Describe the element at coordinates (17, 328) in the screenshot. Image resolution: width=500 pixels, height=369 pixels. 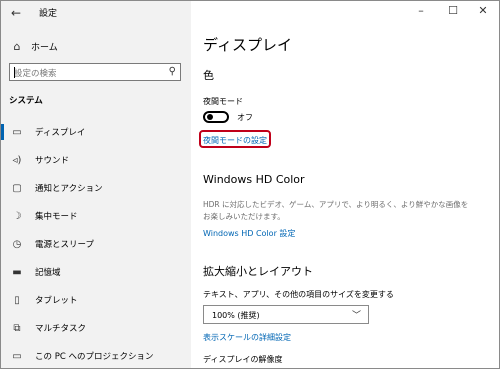
I see `multitask-icon: ⧉` at that location.